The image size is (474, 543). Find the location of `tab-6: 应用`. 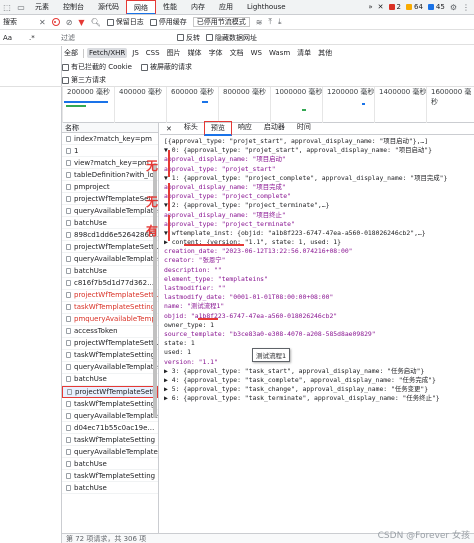

tab-6: 应用 is located at coordinates (226, 7).